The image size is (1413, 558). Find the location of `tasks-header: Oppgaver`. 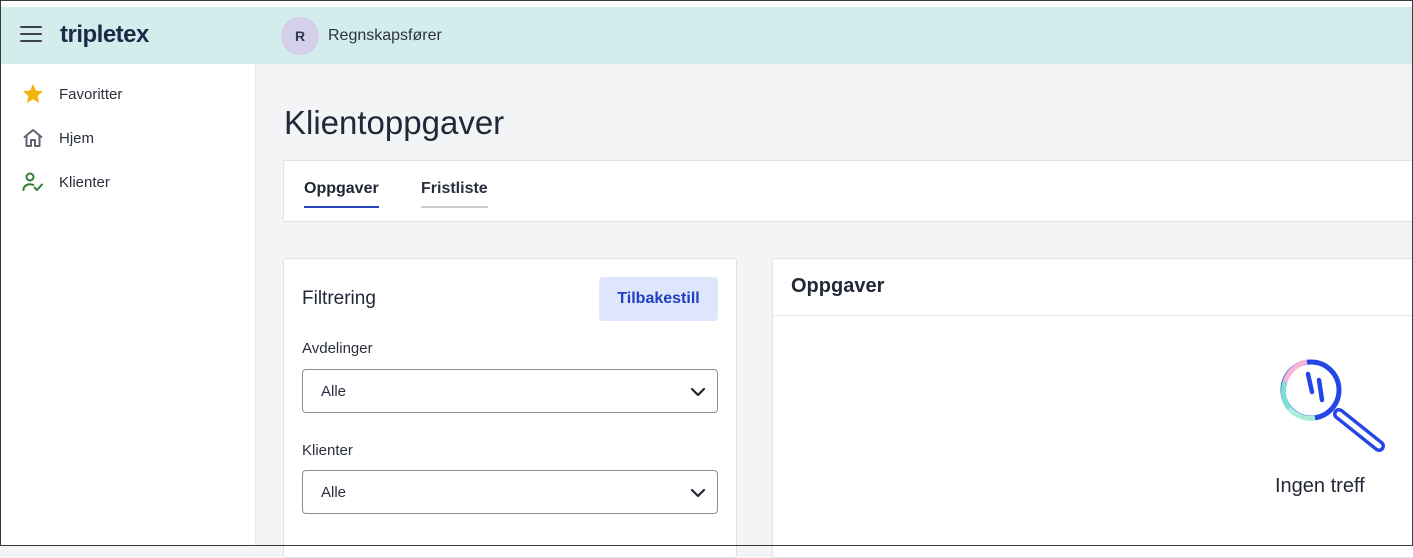

tasks-header: Oppgaver is located at coordinates (1093, 287).